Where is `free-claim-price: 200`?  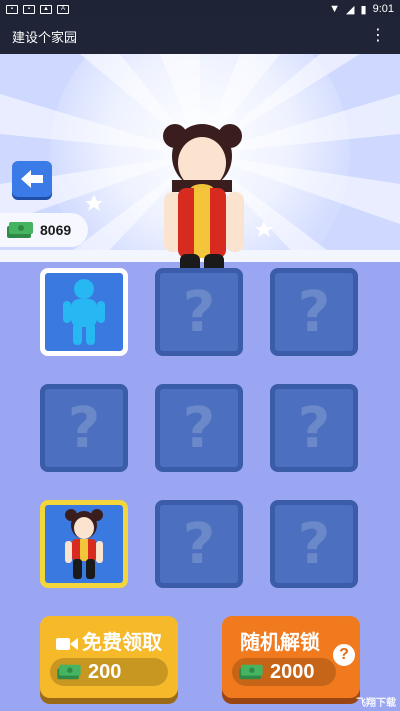
free-claim-price: 200 is located at coordinates (109, 672).